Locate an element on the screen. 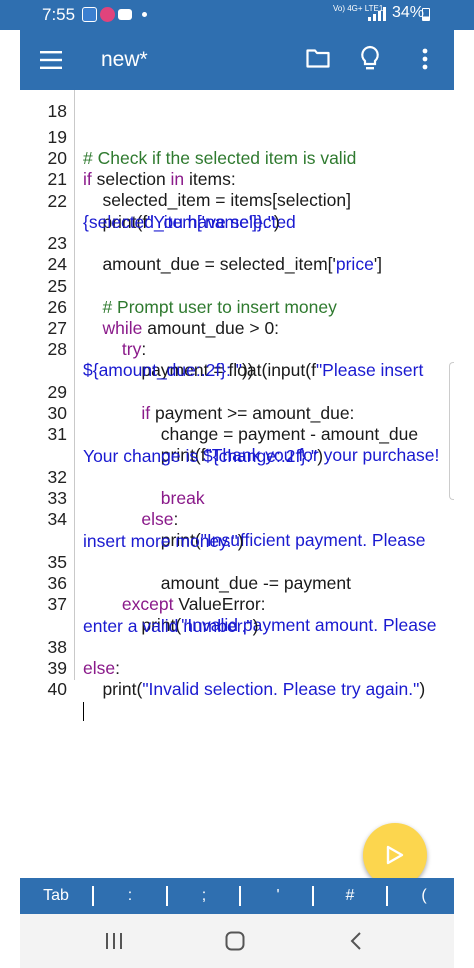  code-line: 28 payment = float(input(f"Please insert is located at coordinates (237, 349).